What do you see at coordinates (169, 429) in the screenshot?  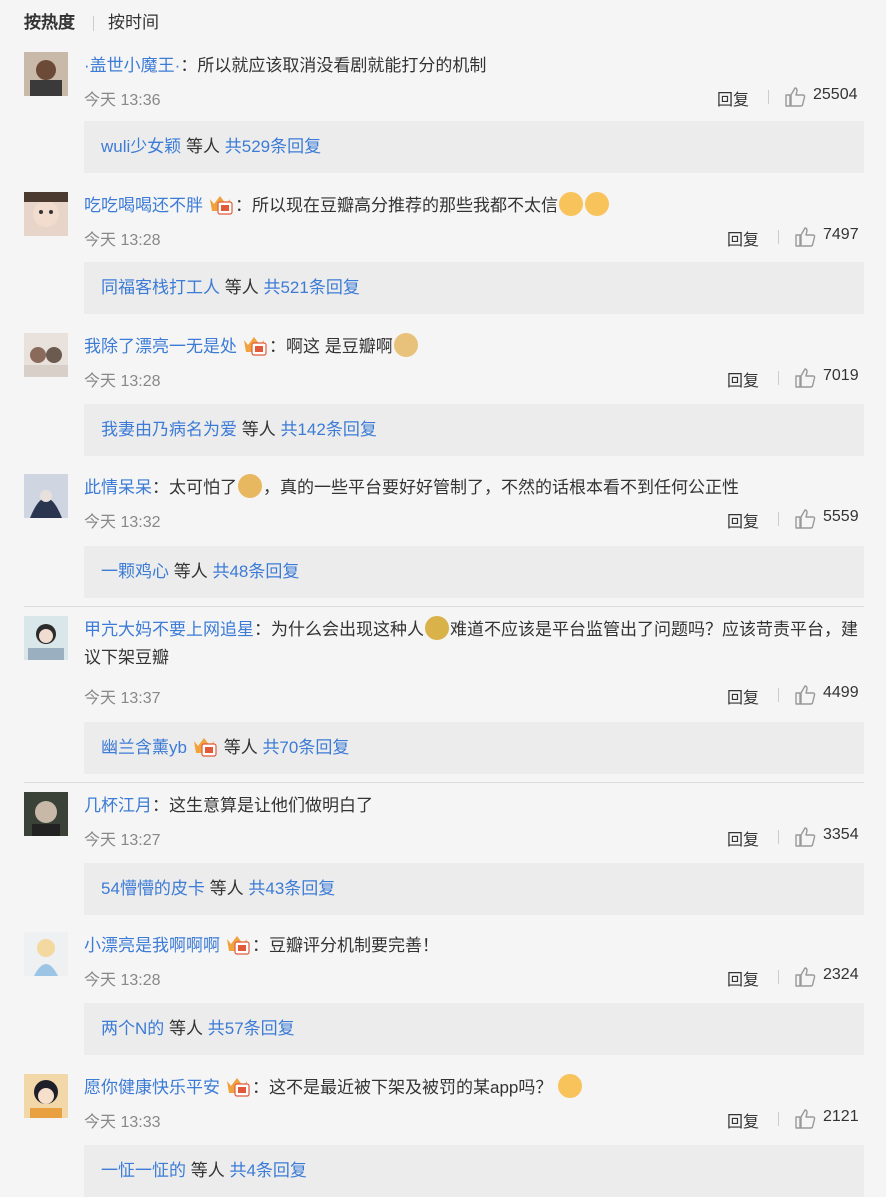 I see `sub-reply-user: 我妻由乃病名为爱` at bounding box center [169, 429].